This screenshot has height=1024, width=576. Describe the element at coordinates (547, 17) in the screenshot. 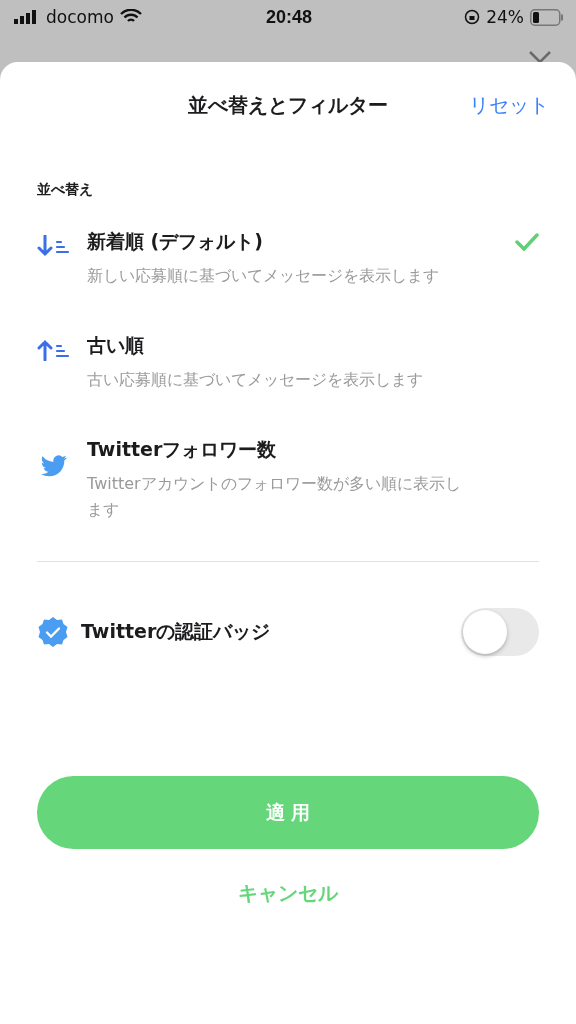

I see `battery-icon` at that location.